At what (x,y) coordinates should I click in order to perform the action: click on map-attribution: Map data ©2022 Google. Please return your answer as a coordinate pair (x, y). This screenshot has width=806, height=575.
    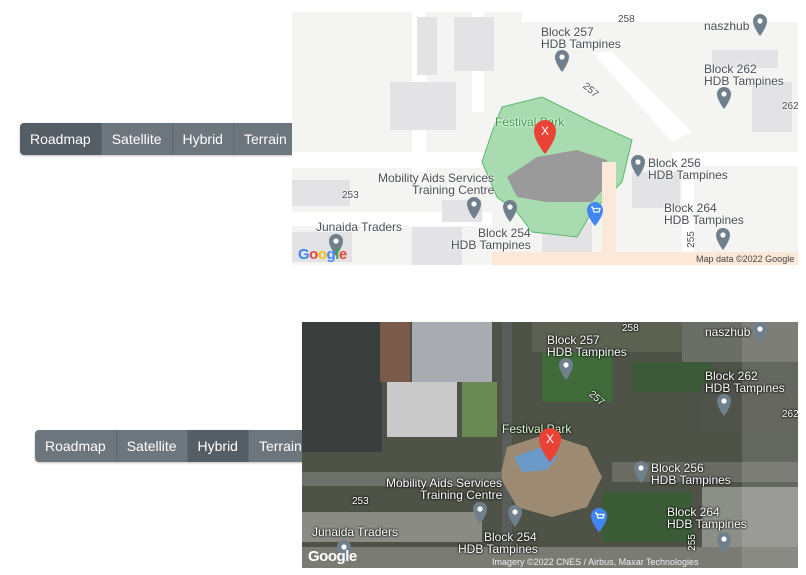
    Looking at the image, I should click on (745, 259).